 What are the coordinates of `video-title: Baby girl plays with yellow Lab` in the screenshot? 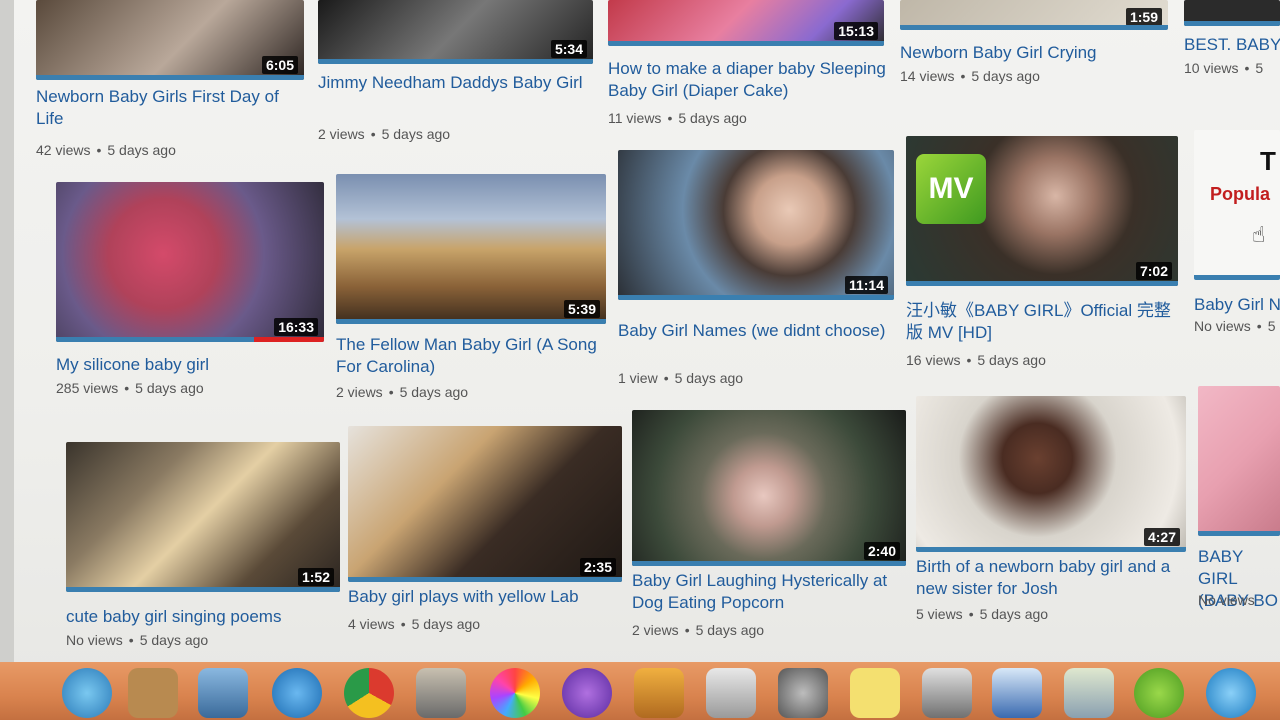 It's located at (485, 597).